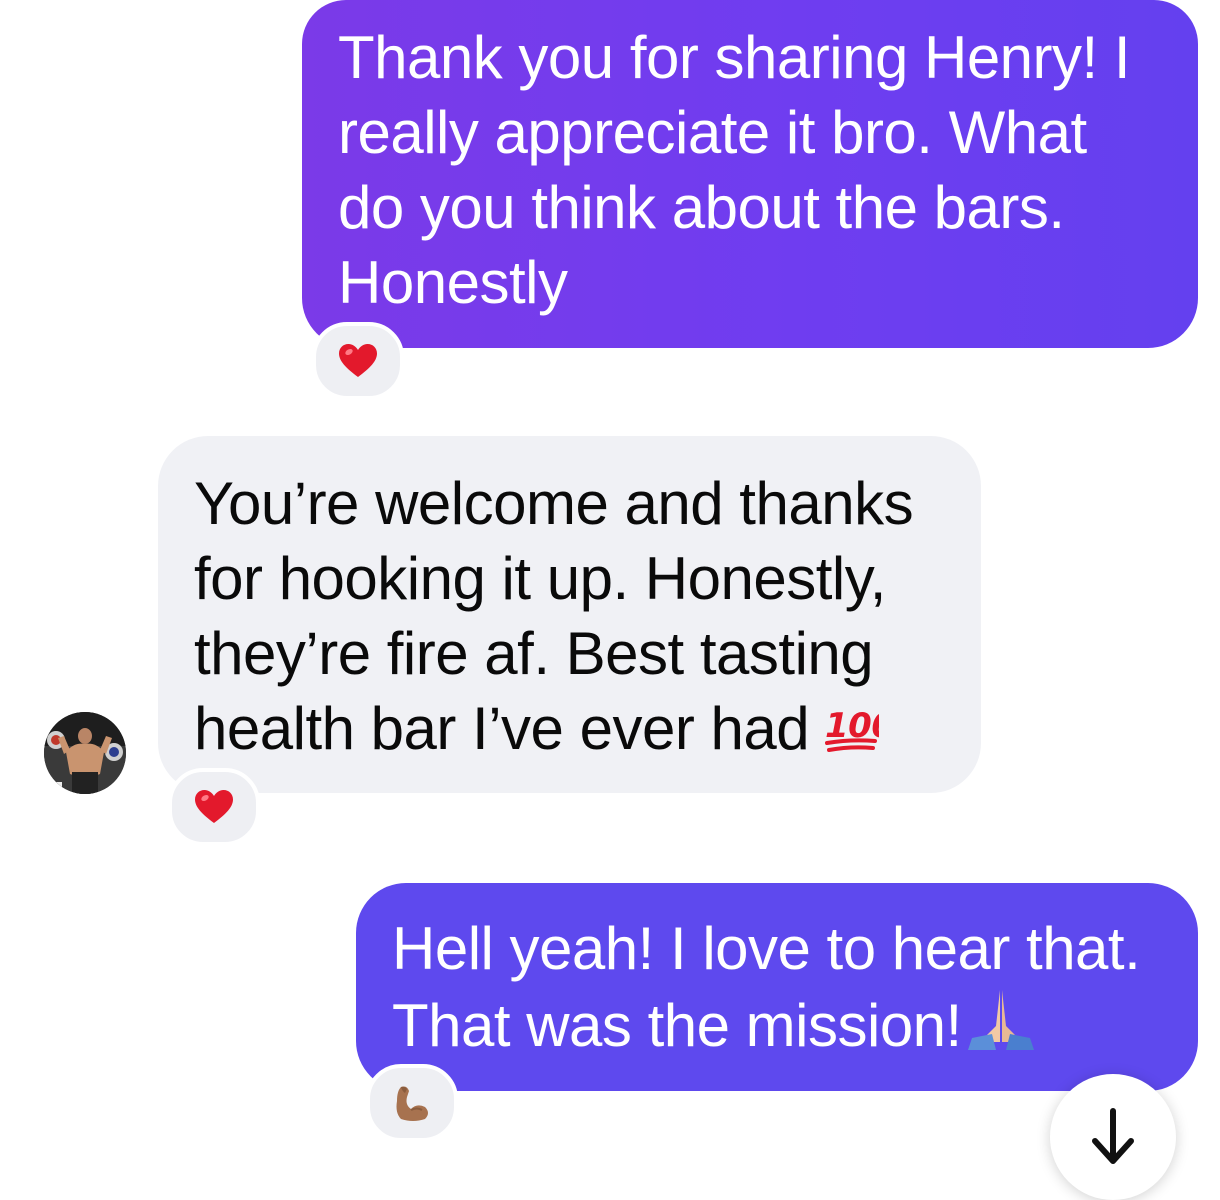  What do you see at coordinates (734, 57) in the screenshot?
I see `message-text-line: Thank you for sharing Henry! I` at bounding box center [734, 57].